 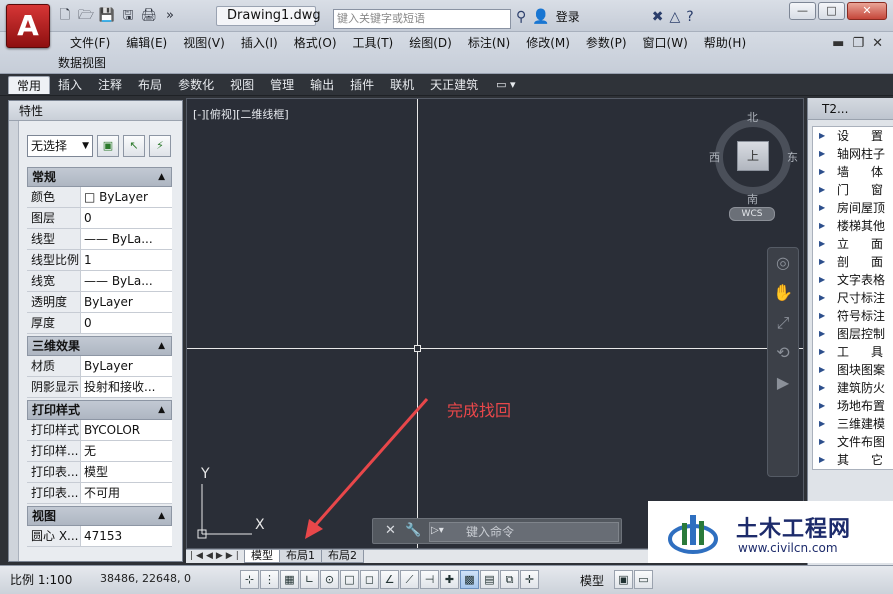 I want to click on prop-row: 图层 0, so click(x=99, y=218).